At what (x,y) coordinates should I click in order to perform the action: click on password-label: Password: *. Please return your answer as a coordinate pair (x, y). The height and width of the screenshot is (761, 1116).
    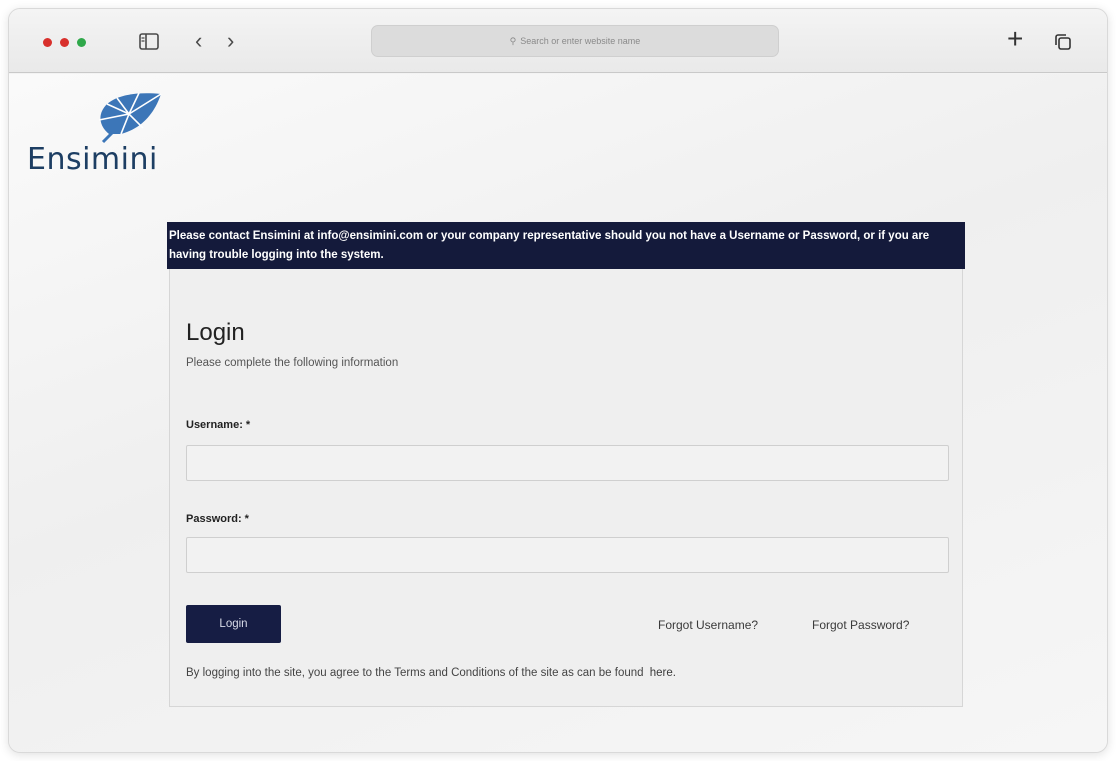
    Looking at the image, I should click on (217, 519).